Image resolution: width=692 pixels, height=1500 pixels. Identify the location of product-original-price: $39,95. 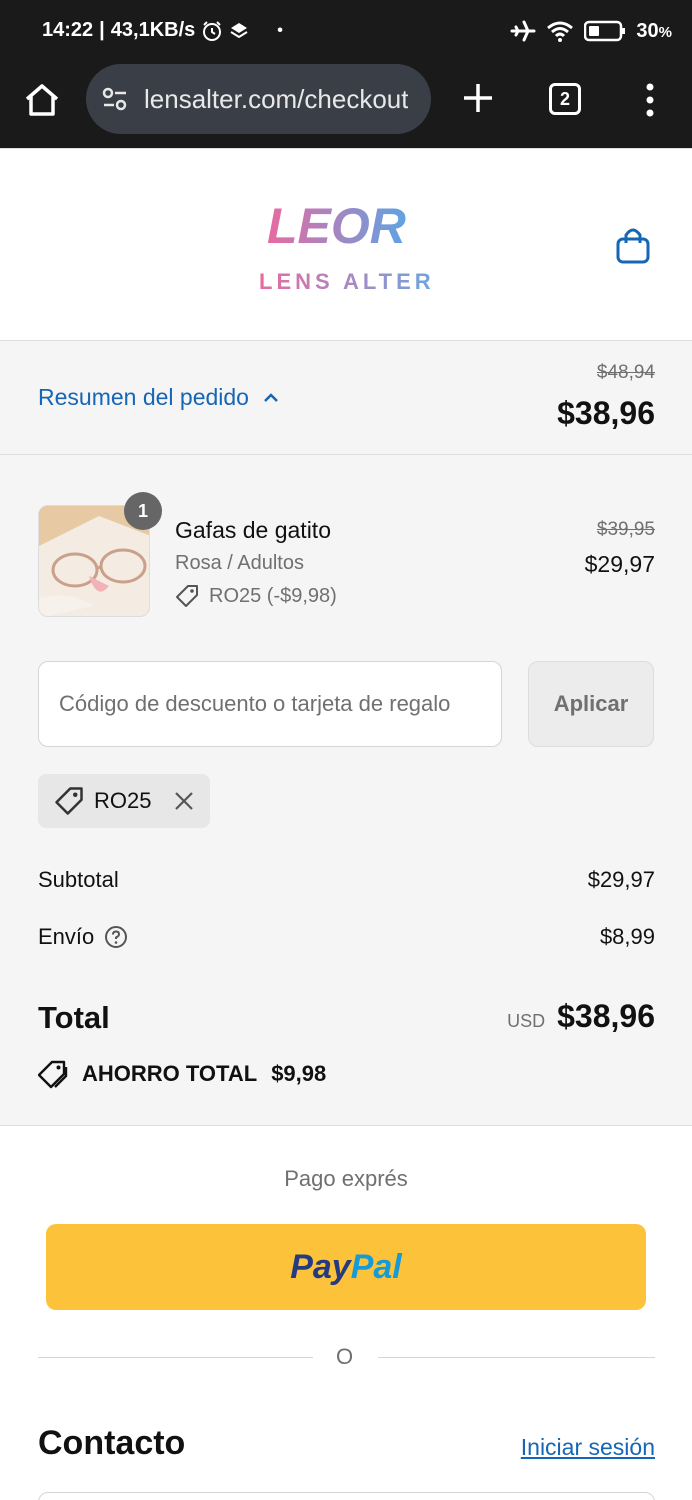
(625, 529).